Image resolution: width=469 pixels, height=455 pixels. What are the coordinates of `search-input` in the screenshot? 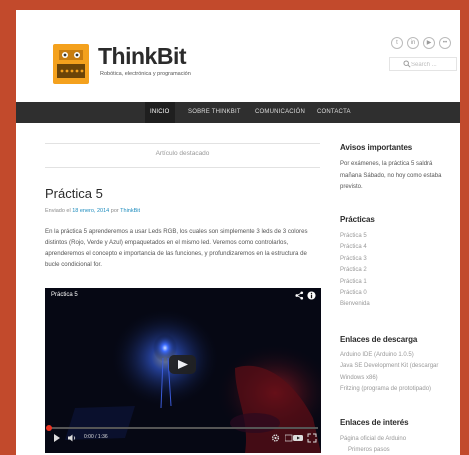 It's located at (433, 64).